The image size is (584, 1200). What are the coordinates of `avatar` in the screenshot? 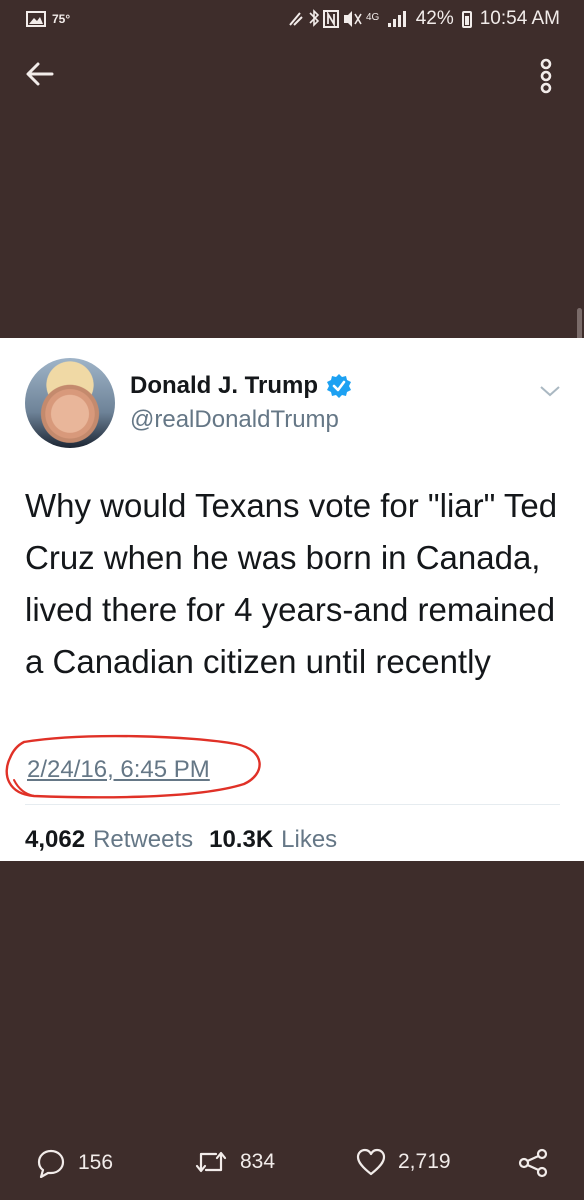 It's located at (70, 403).